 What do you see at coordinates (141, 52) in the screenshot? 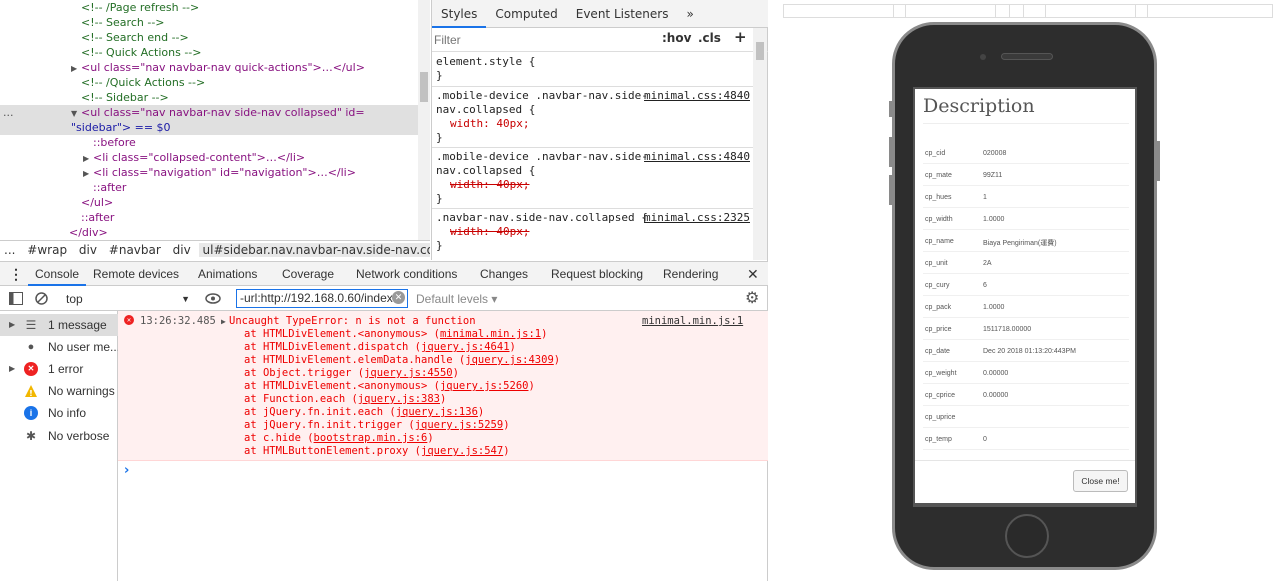
I see `tree-node-comment: <!-- Quick Actions -->` at bounding box center [141, 52].